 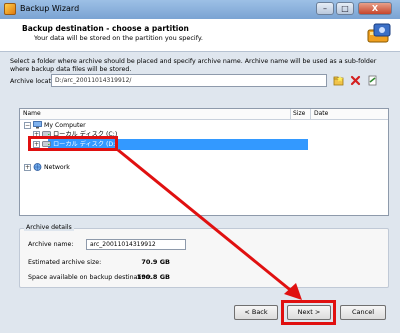 What do you see at coordinates (355, 80) in the screenshot?
I see `delete-icon` at bounding box center [355, 80].